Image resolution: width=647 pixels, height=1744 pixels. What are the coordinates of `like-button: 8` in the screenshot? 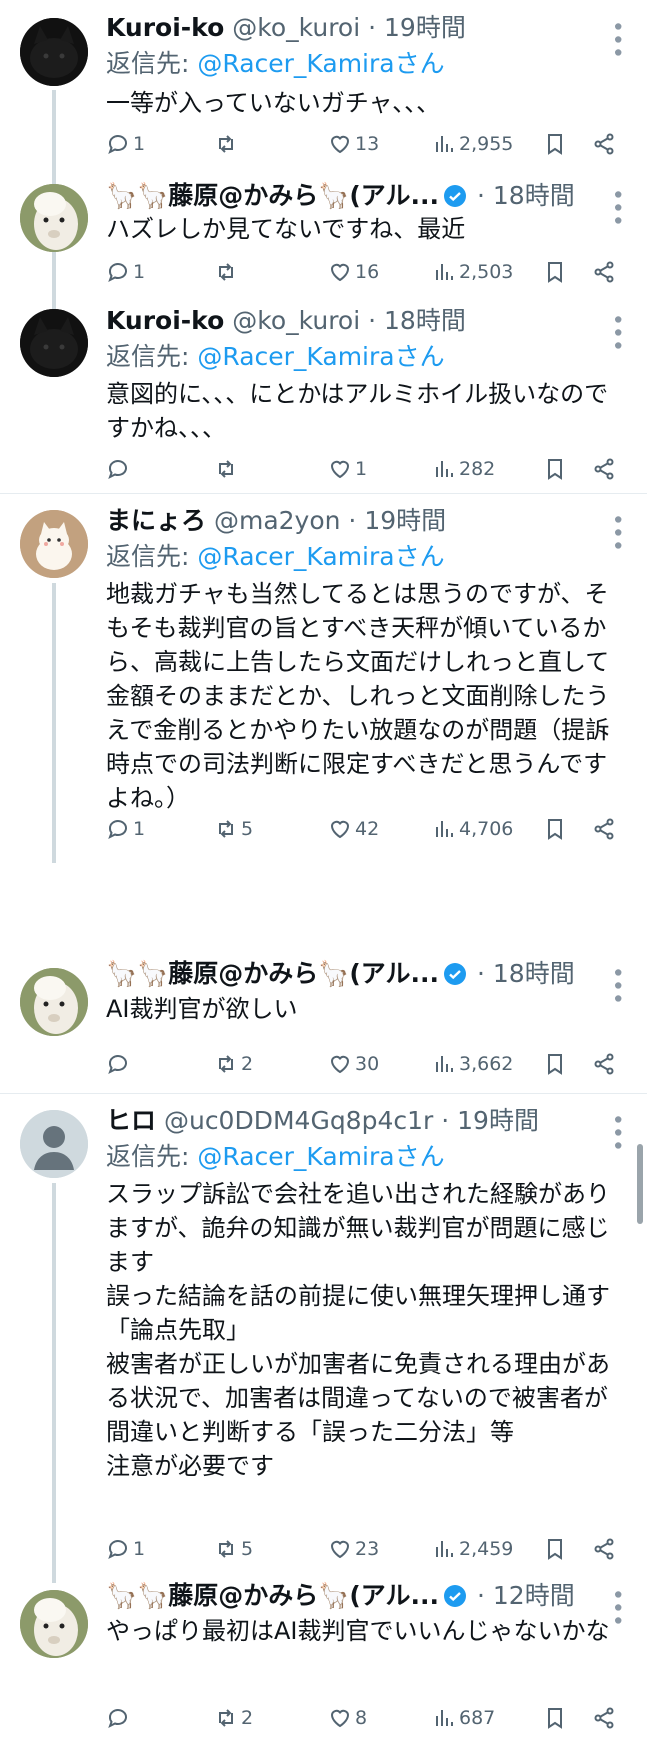 It's located at (347, 1718).